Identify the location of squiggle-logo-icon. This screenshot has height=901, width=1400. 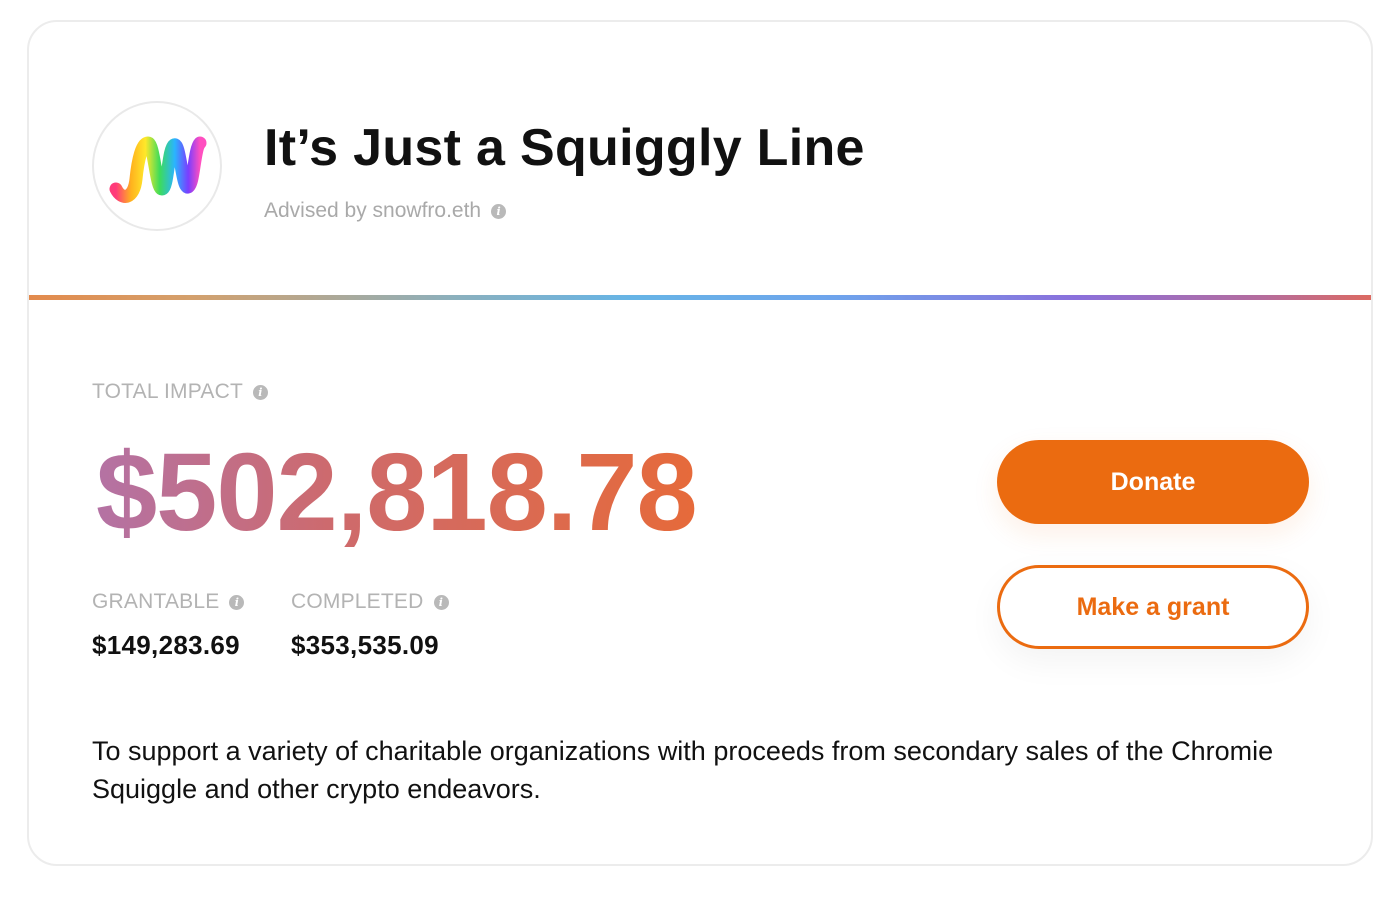
(158, 169).